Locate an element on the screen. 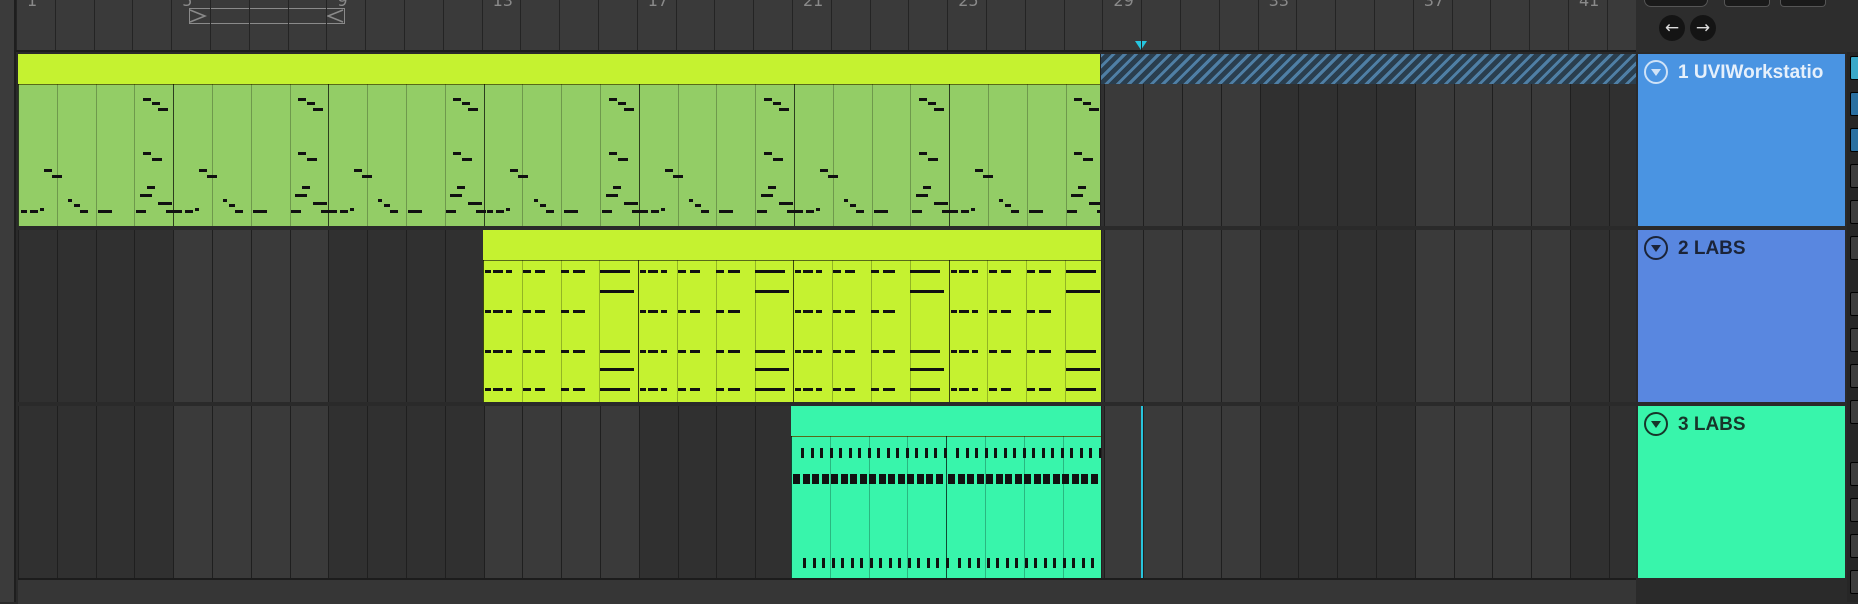 This screenshot has width=1858, height=604. loop-brace-icon is located at coordinates (267, 16).